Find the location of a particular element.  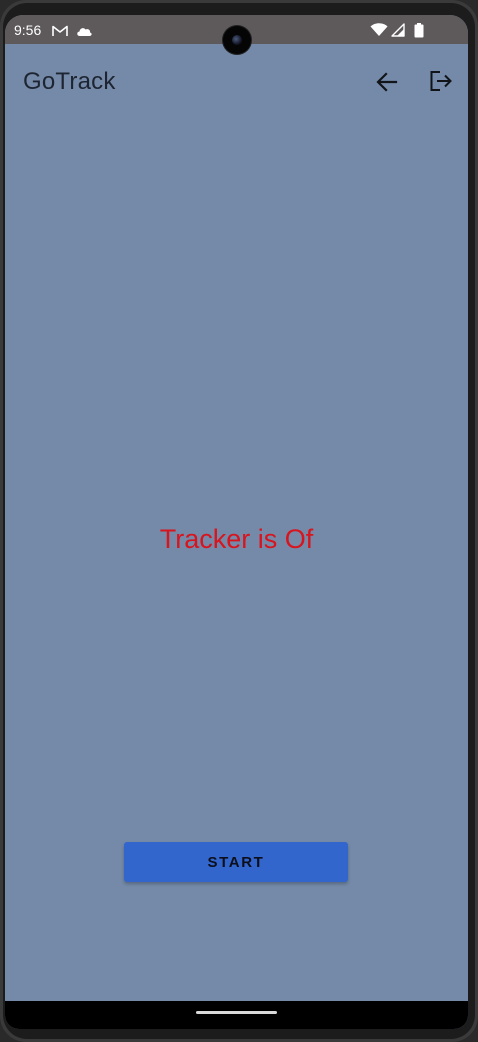

tracker-status-text: Tracker is Of is located at coordinates (236, 539).